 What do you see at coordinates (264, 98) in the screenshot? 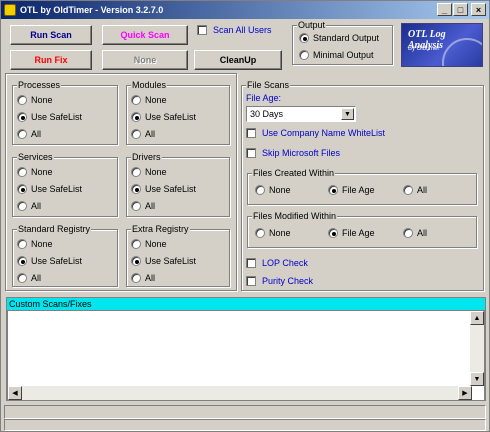
I see `file-age-label: File Age:` at bounding box center [264, 98].